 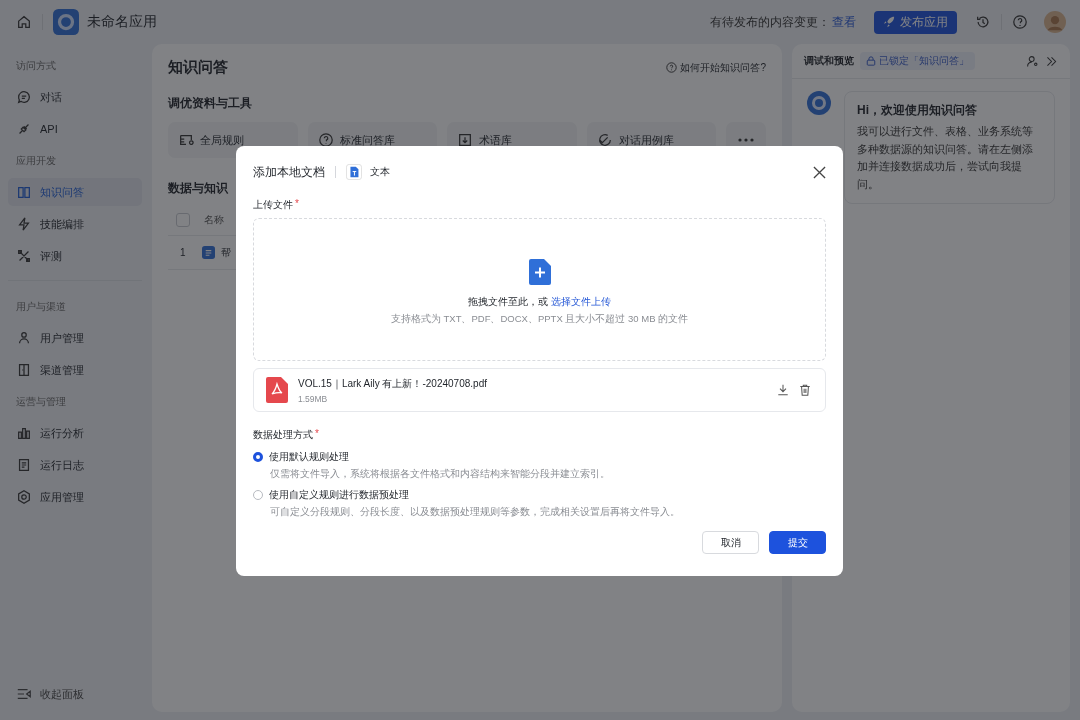 What do you see at coordinates (75, 433) in the screenshot?
I see `sidebar-item: 运行分析` at bounding box center [75, 433].